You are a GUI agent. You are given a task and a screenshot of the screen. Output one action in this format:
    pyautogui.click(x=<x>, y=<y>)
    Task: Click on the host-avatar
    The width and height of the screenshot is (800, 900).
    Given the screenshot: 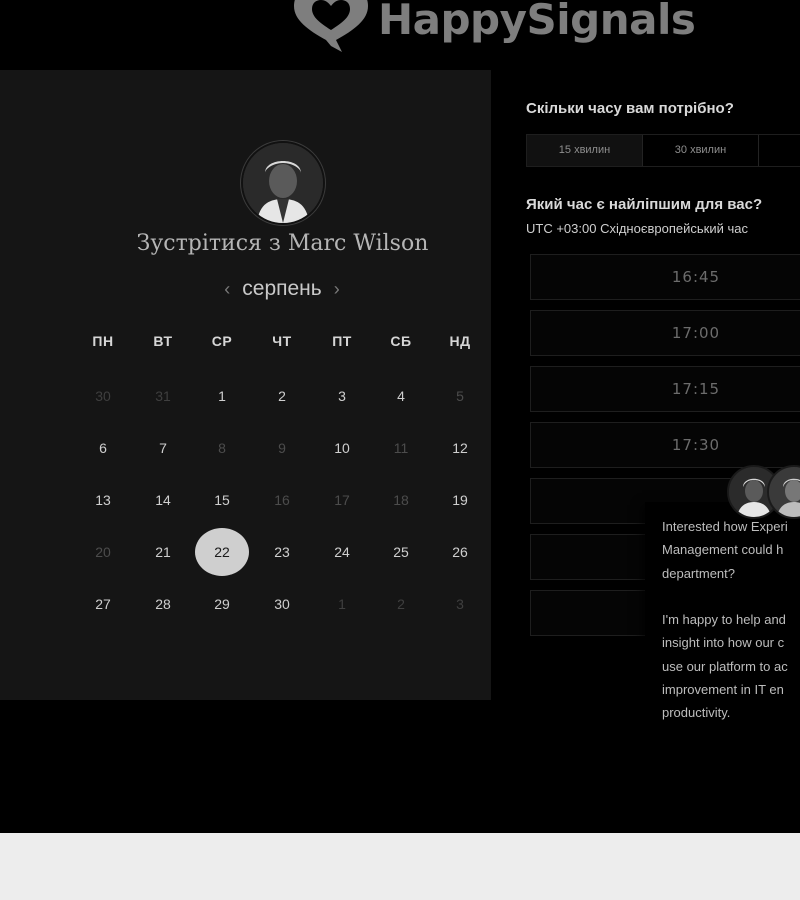 What is the action you would take?
    pyautogui.click(x=283, y=183)
    